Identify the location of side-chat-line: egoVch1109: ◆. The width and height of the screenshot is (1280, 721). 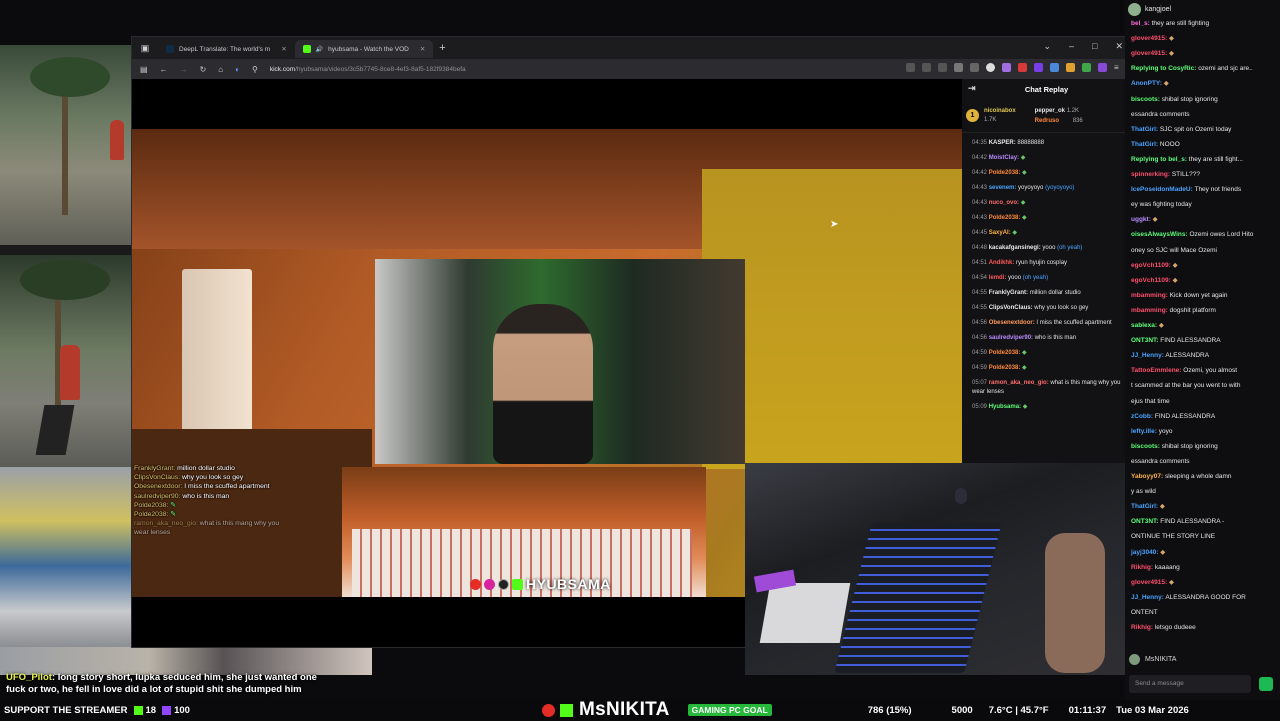
(1205, 266).